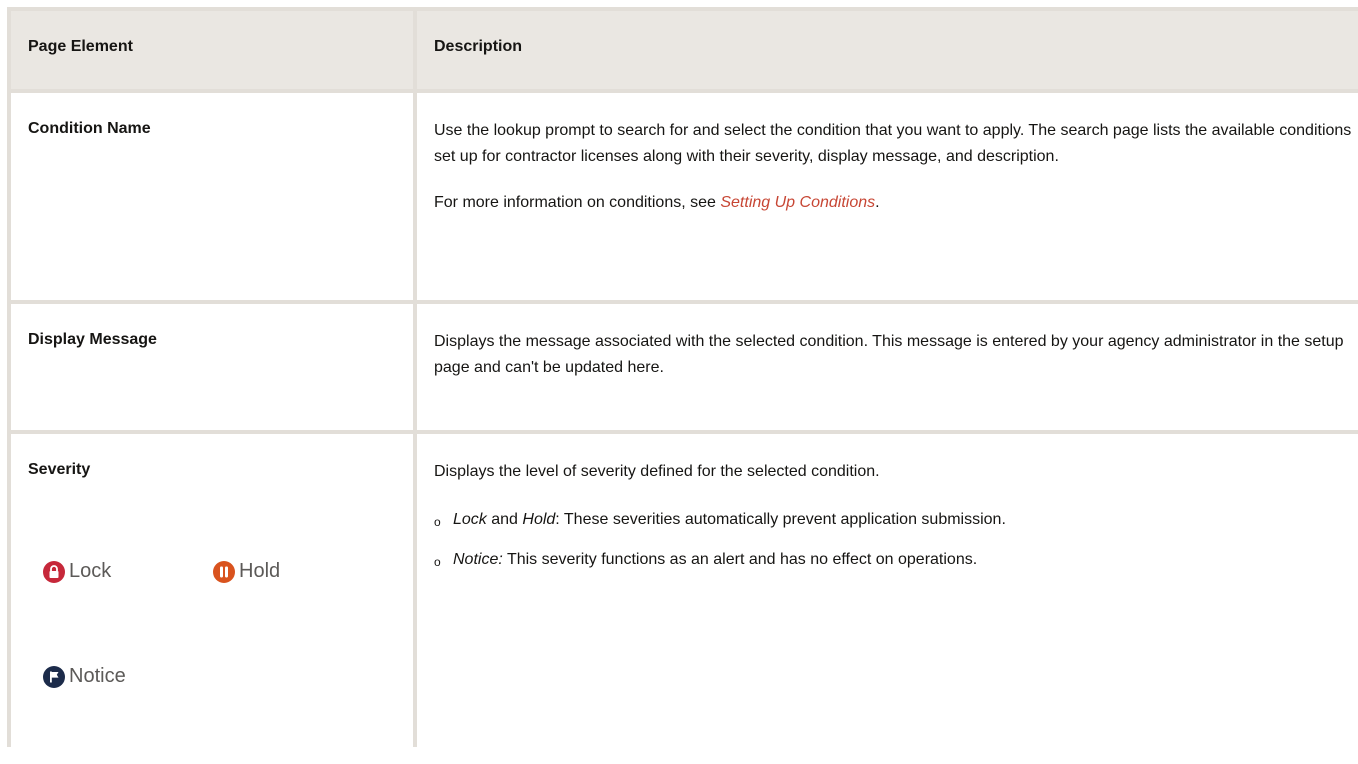  What do you see at coordinates (224, 571) in the screenshot?
I see `pause-icon` at bounding box center [224, 571].